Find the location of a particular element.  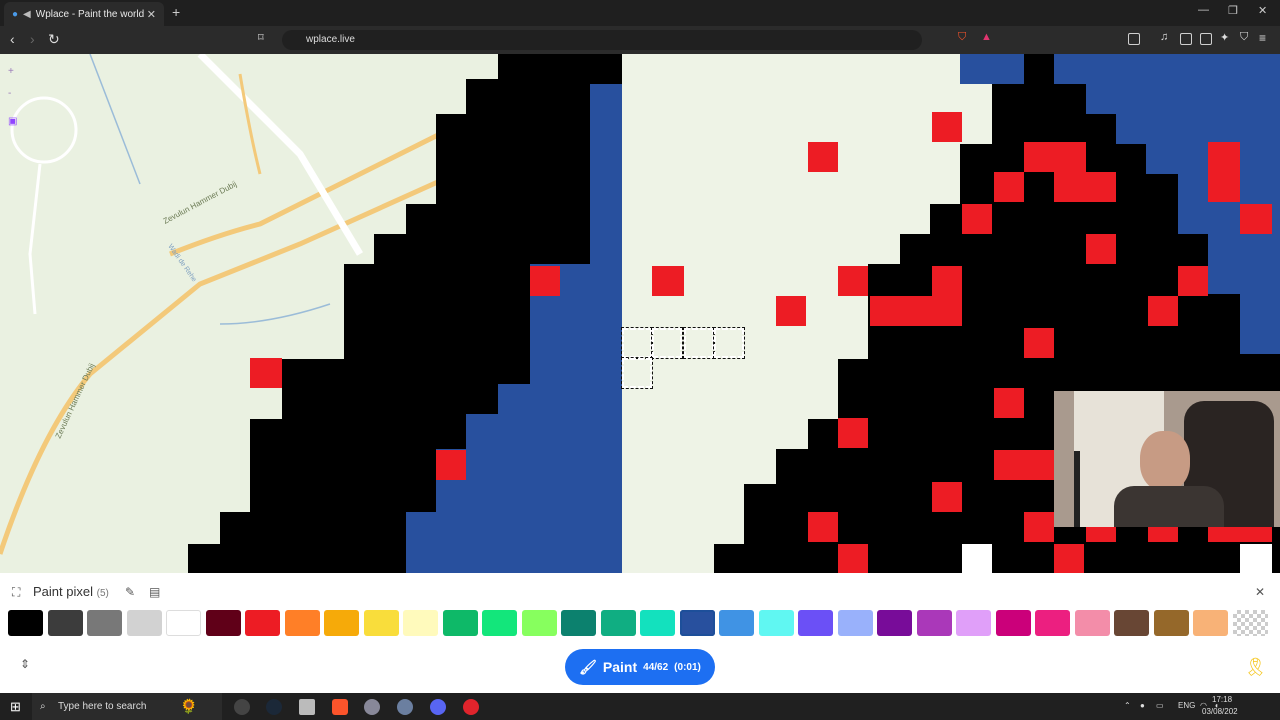

sidebar-icon is located at coordinates (1134, 39).